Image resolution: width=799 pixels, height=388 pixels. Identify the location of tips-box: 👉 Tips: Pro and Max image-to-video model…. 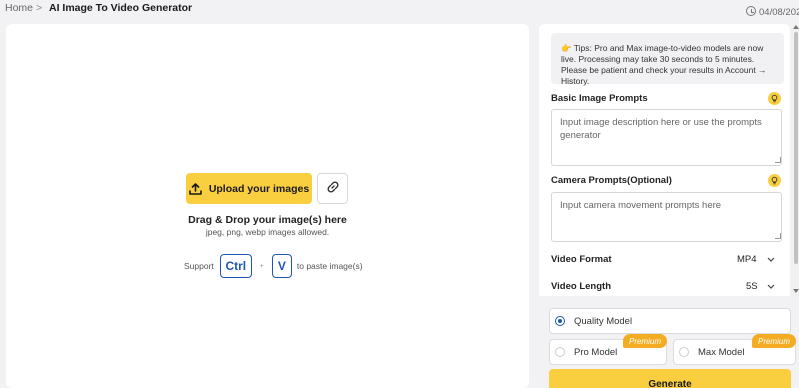
(667, 59).